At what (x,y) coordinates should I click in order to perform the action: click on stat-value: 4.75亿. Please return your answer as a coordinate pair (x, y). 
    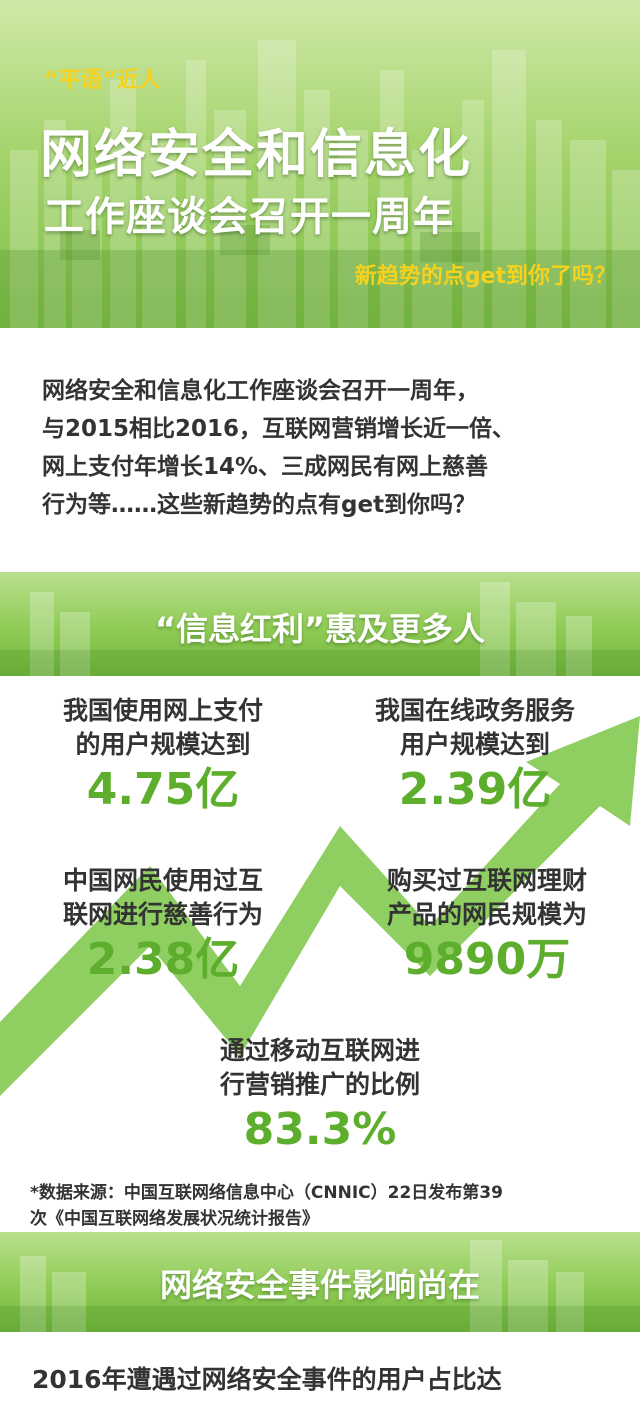
    Looking at the image, I should click on (163, 789).